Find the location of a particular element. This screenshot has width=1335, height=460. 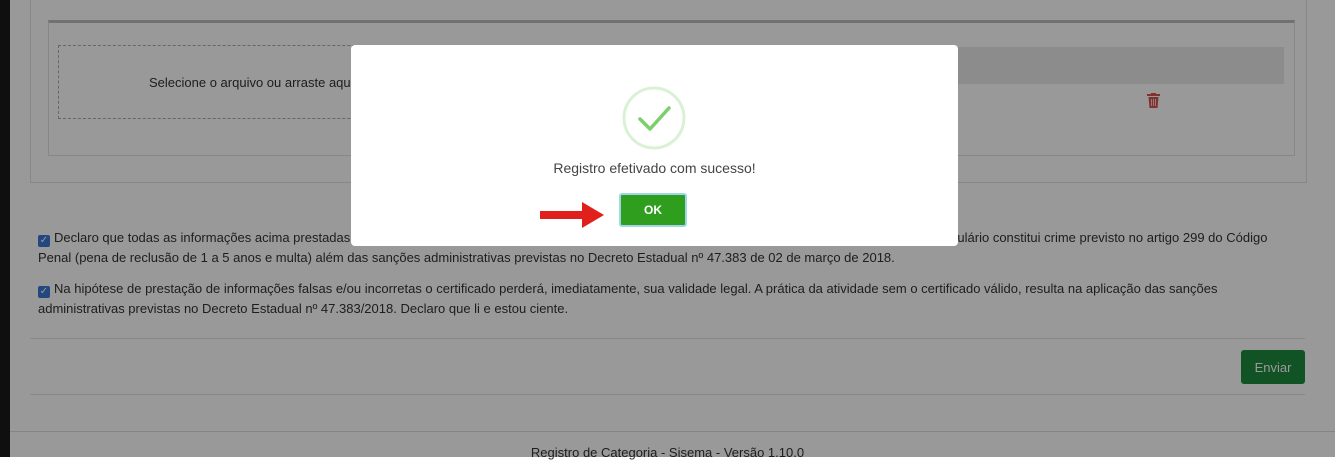

success-check-icon is located at coordinates (654, 118).